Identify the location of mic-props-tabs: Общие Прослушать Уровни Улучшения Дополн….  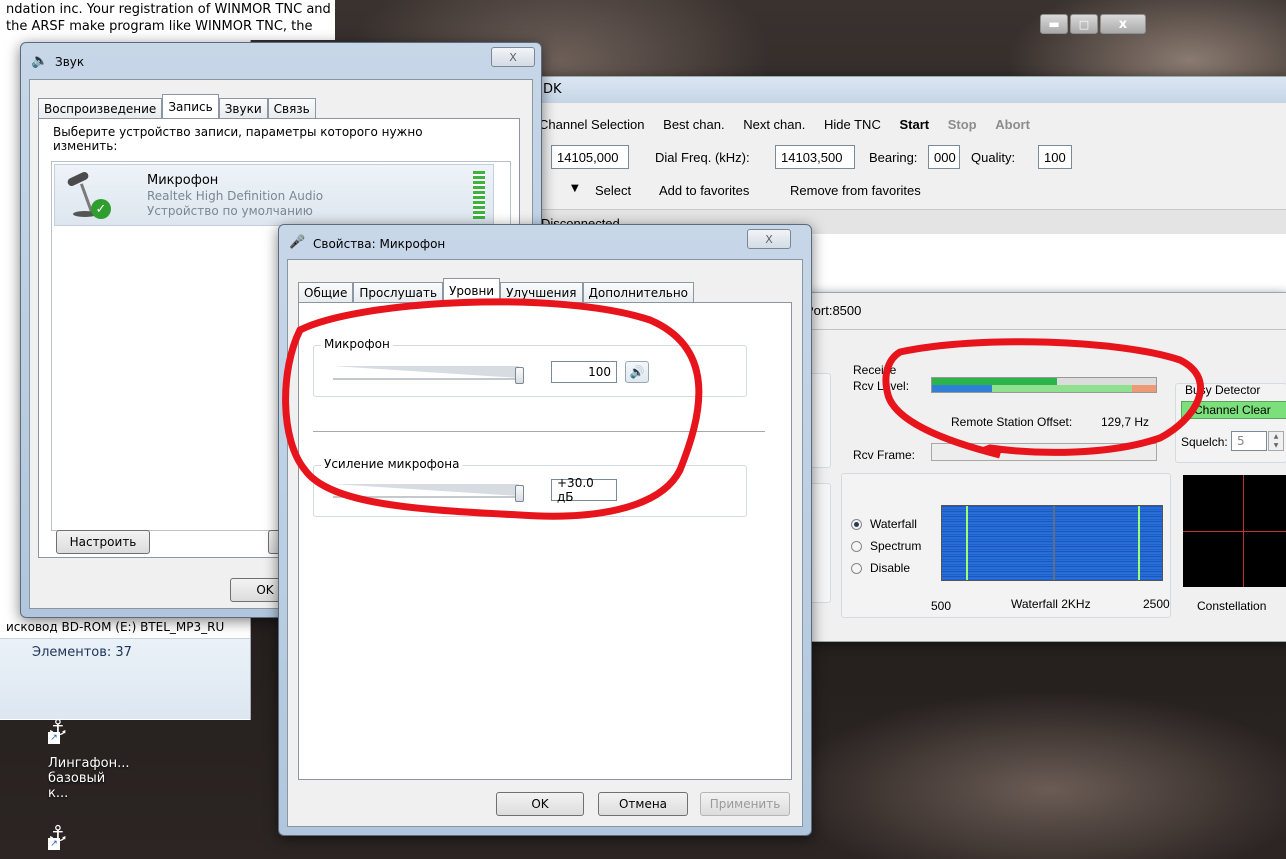
(496, 290).